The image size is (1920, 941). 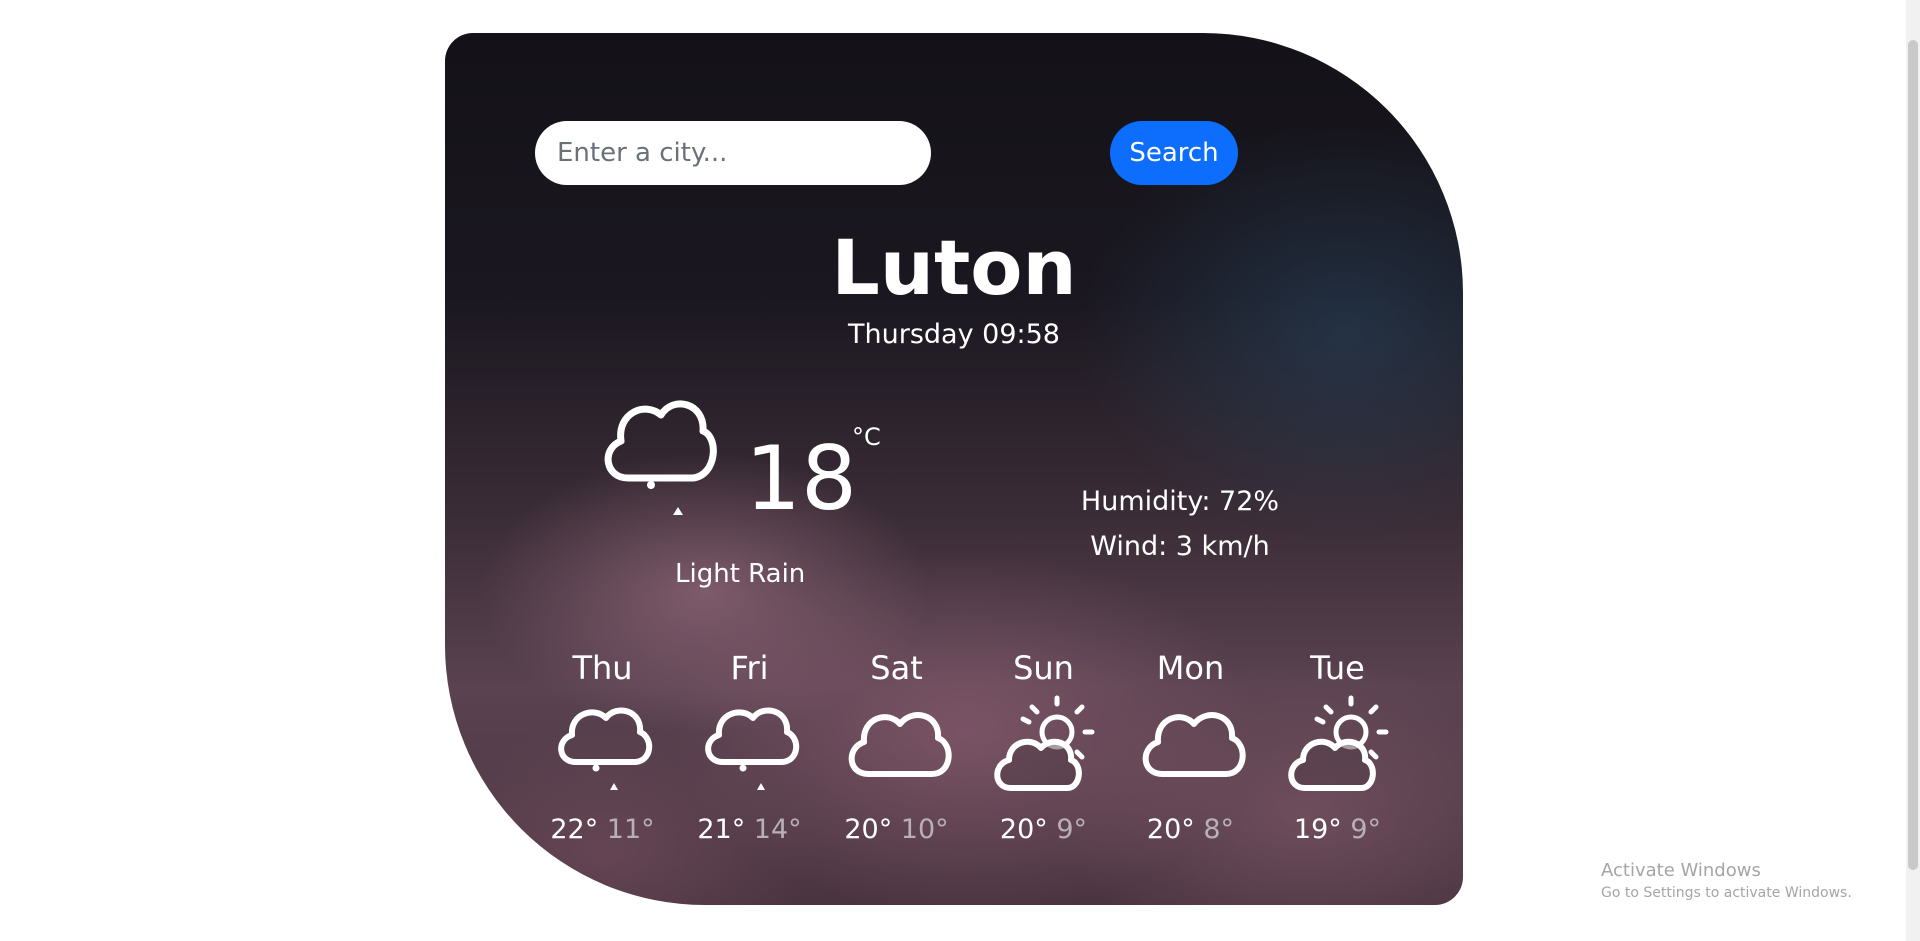 I want to click on forecast-day-name: Mon, so click(x=1190, y=668).